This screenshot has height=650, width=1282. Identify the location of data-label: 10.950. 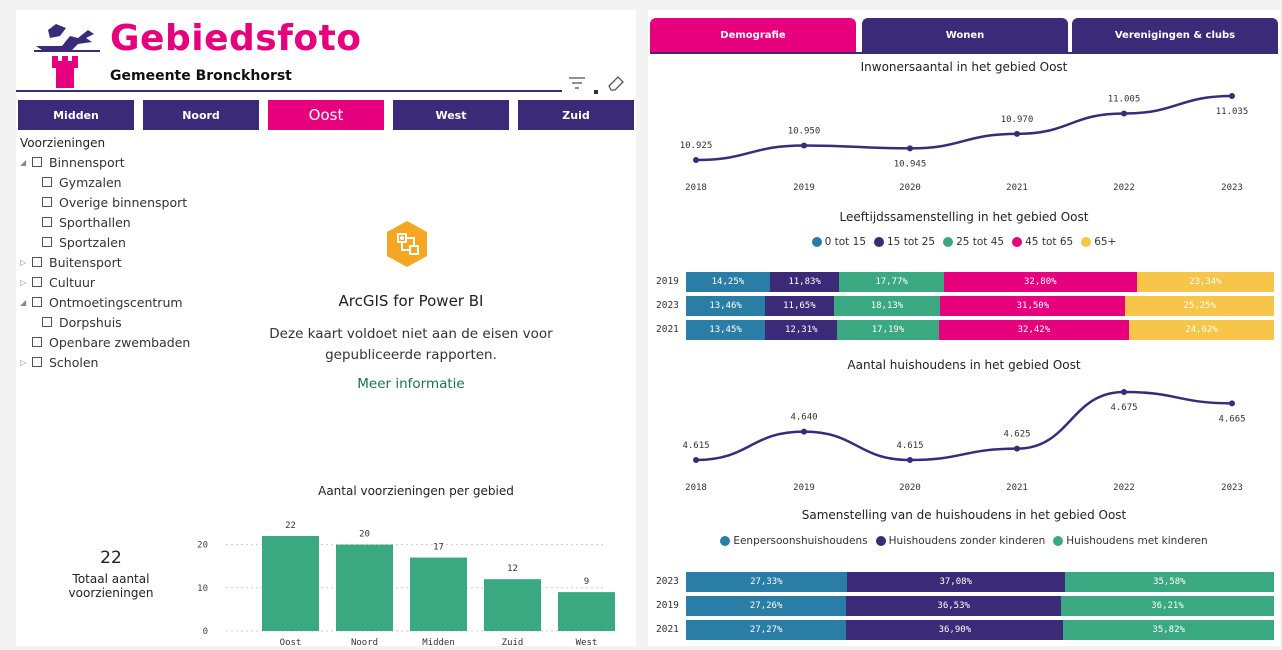
(804, 131).